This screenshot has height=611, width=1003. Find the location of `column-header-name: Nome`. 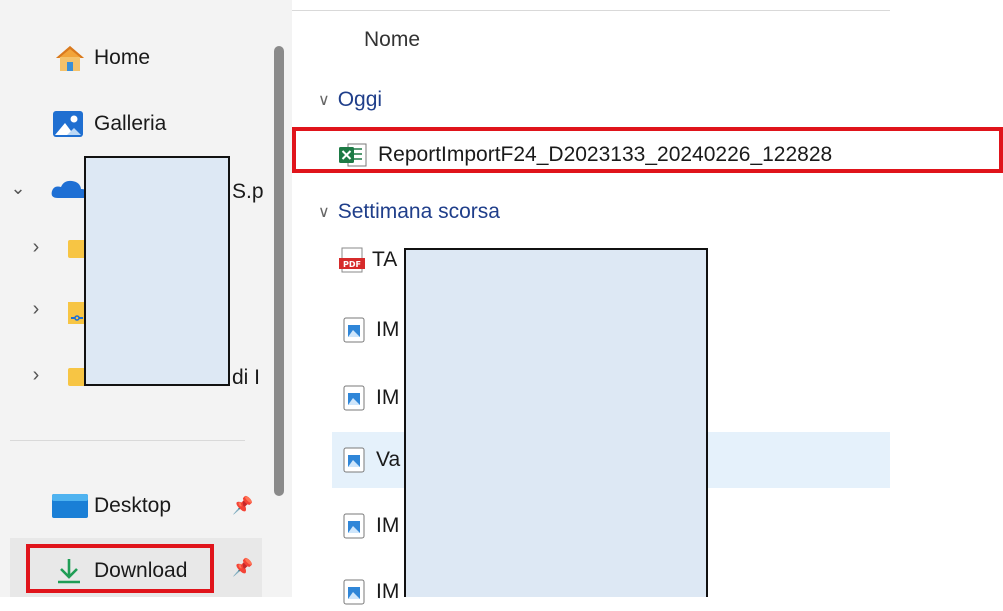

column-header-name: Nome is located at coordinates (392, 40).